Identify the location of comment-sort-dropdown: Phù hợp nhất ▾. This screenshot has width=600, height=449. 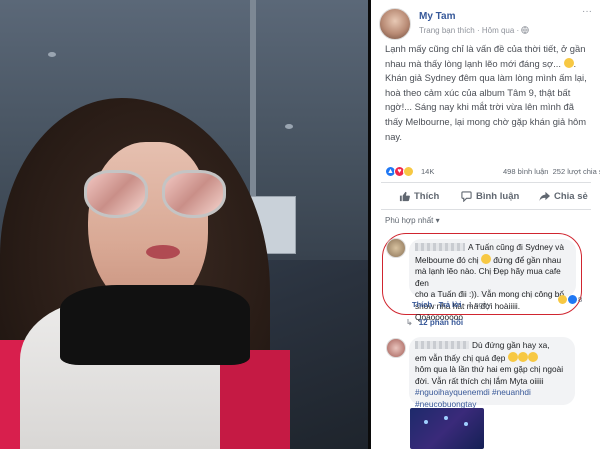
(412, 220).